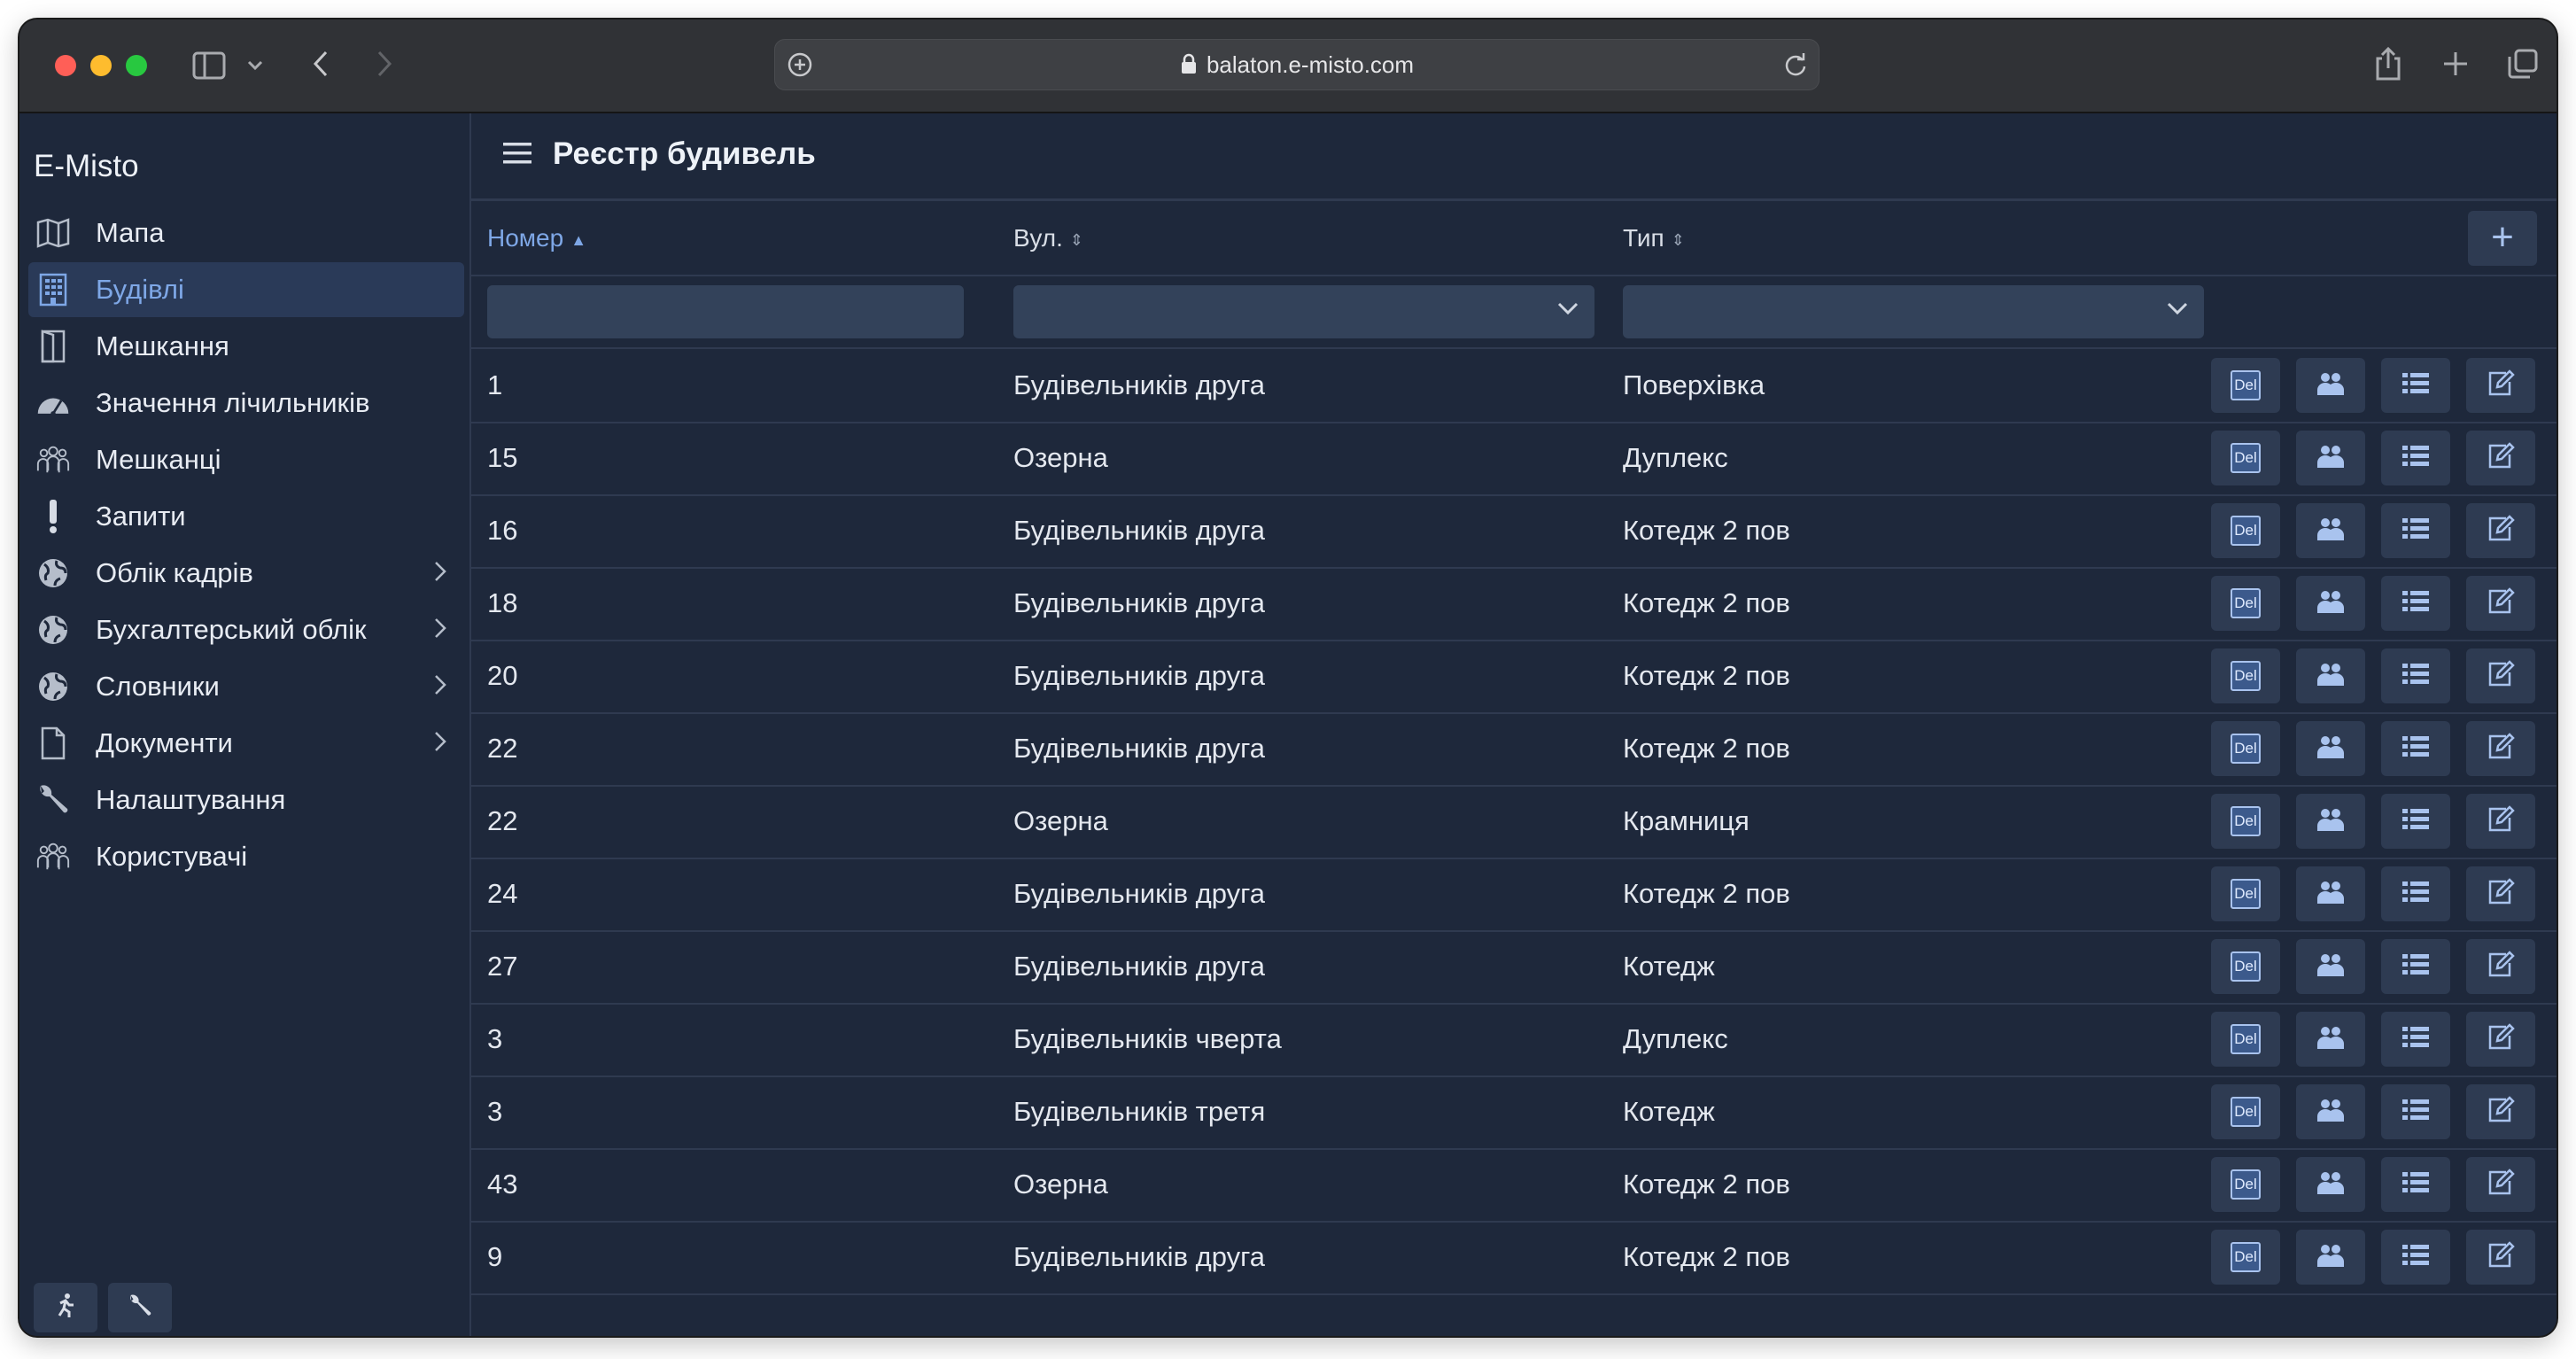 The width and height of the screenshot is (2576, 1359). Describe the element at coordinates (246, 346) in the screenshot. I see `sidebar-item-apartments: Мешкання` at that location.